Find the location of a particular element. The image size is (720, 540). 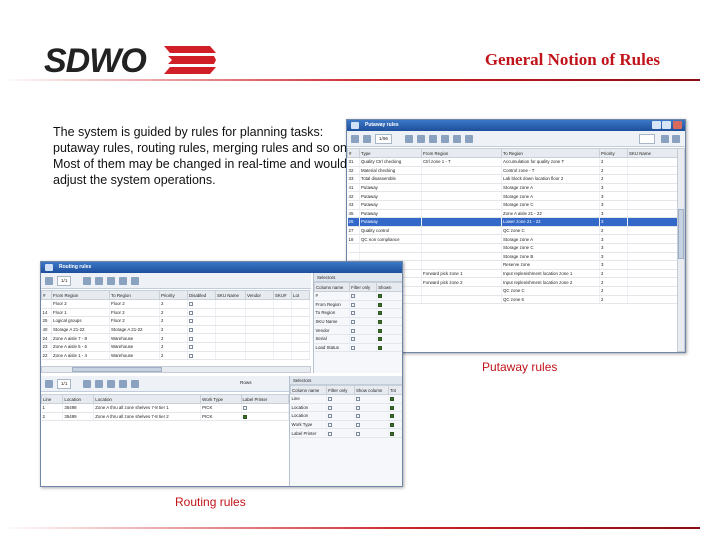

maximize-button is located at coordinates (666, 125).